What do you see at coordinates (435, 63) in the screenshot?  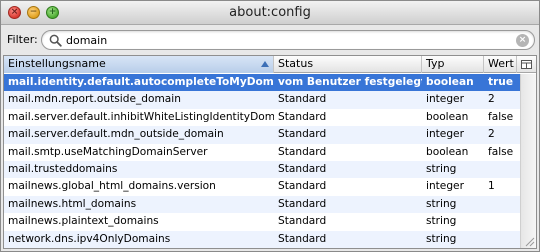 I see `column-header-label: Typ` at bounding box center [435, 63].